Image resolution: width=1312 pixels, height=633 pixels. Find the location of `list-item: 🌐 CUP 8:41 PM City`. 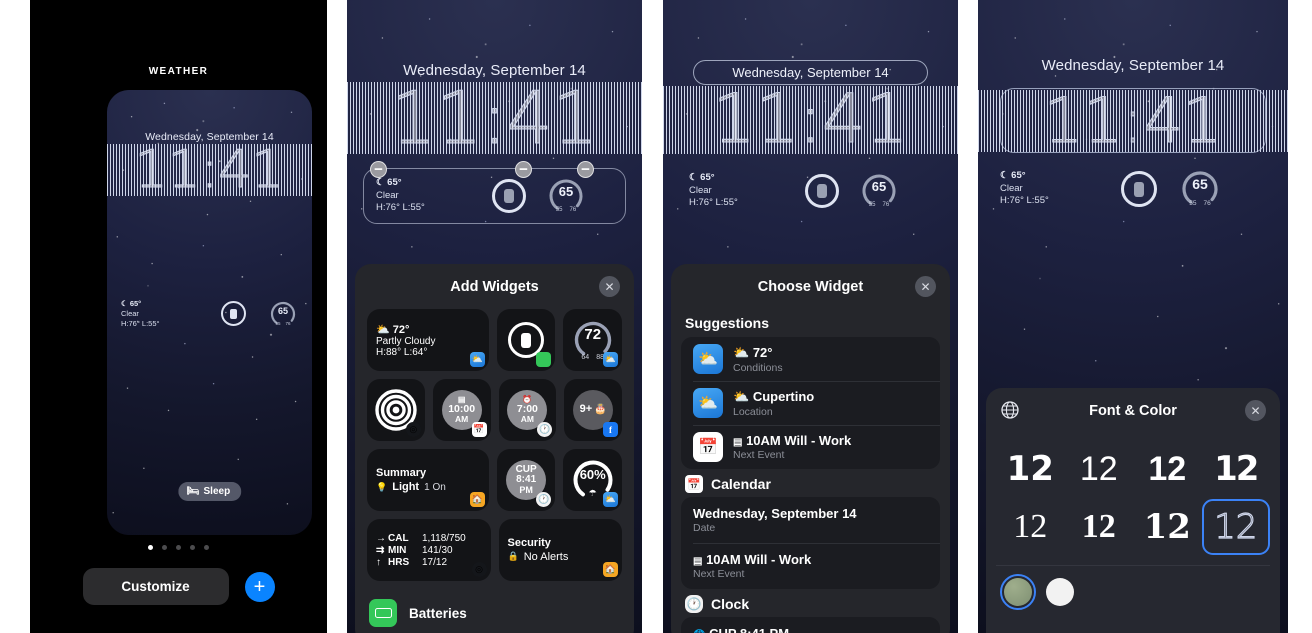

list-item: 🌐 CUP 8:41 PM City is located at coordinates (810, 625).